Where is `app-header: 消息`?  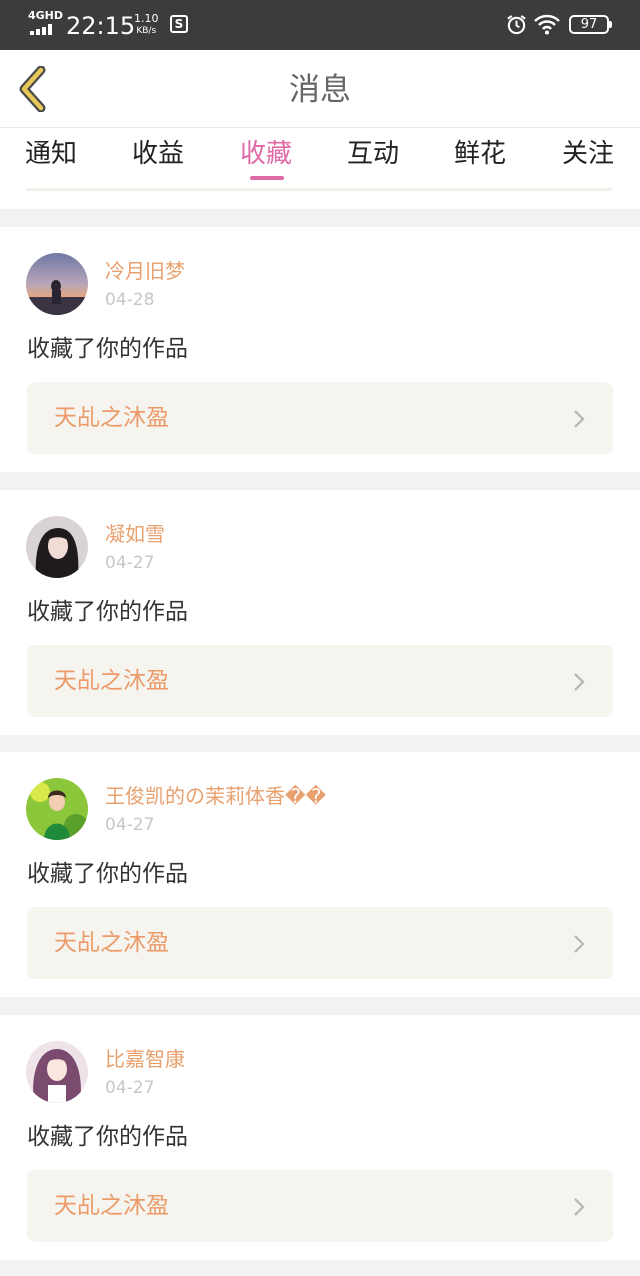
app-header: 消息 is located at coordinates (320, 89).